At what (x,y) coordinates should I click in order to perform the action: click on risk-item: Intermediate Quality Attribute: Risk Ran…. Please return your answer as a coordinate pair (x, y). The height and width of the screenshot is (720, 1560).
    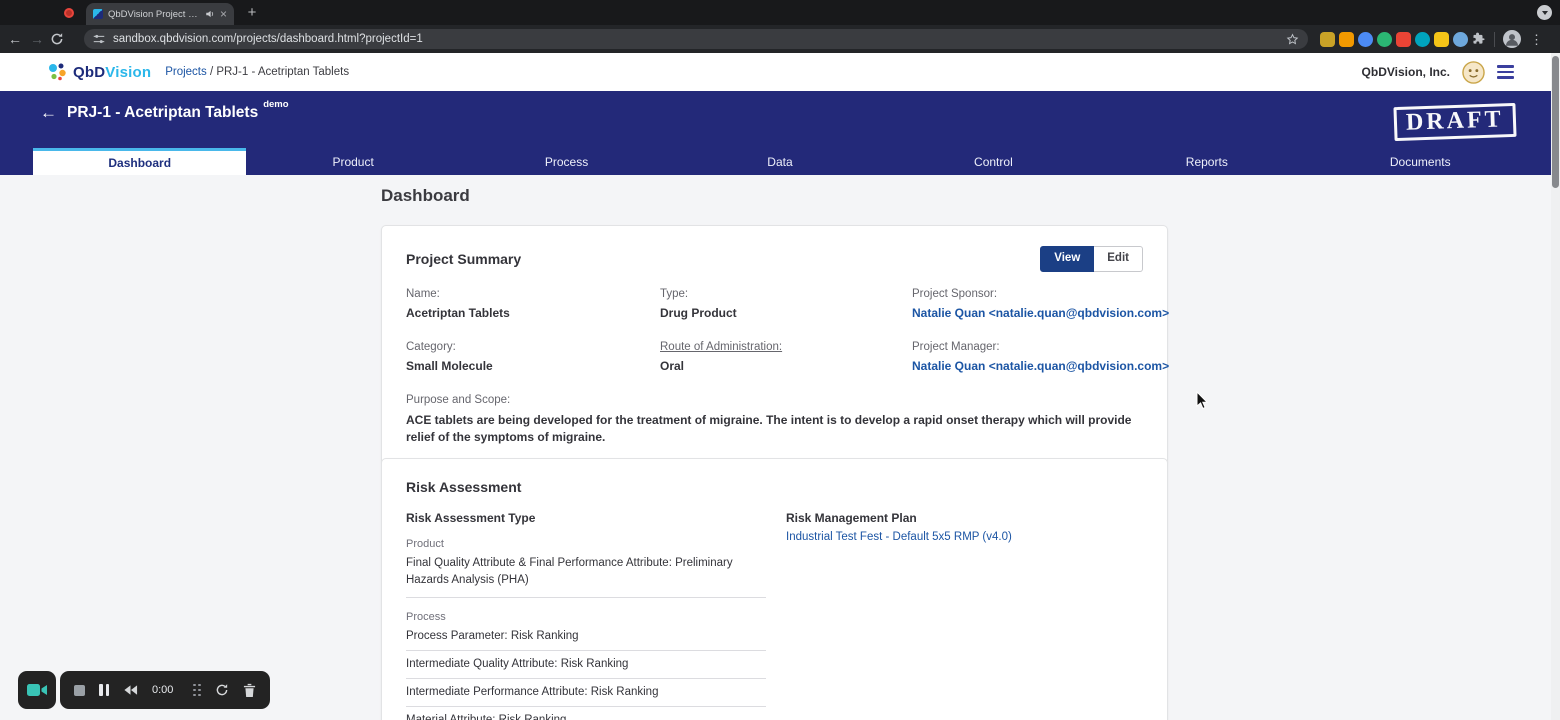
    Looking at the image, I should click on (586, 665).